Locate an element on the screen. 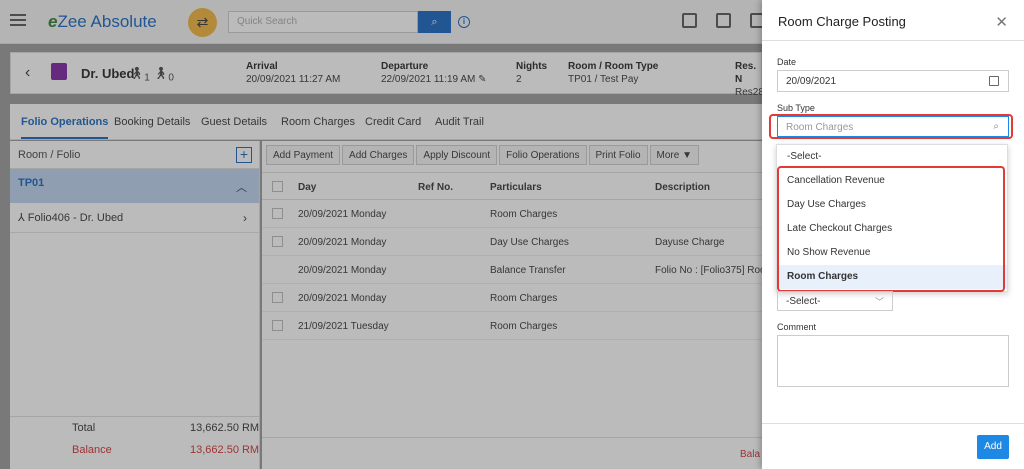 This screenshot has width=1024, height=469. add-button: Add is located at coordinates (993, 447).